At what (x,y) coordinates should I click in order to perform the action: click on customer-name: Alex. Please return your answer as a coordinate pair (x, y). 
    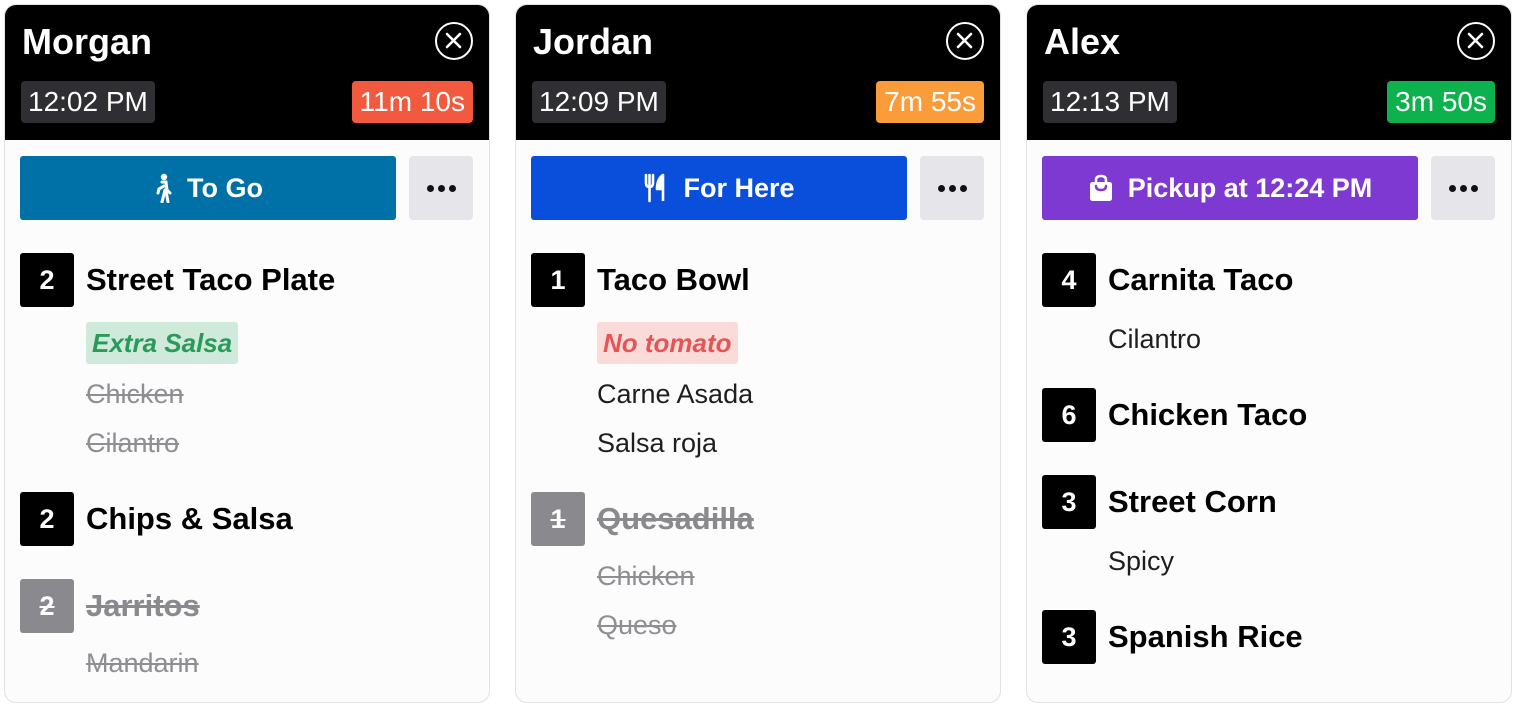
    Looking at the image, I should click on (1082, 41).